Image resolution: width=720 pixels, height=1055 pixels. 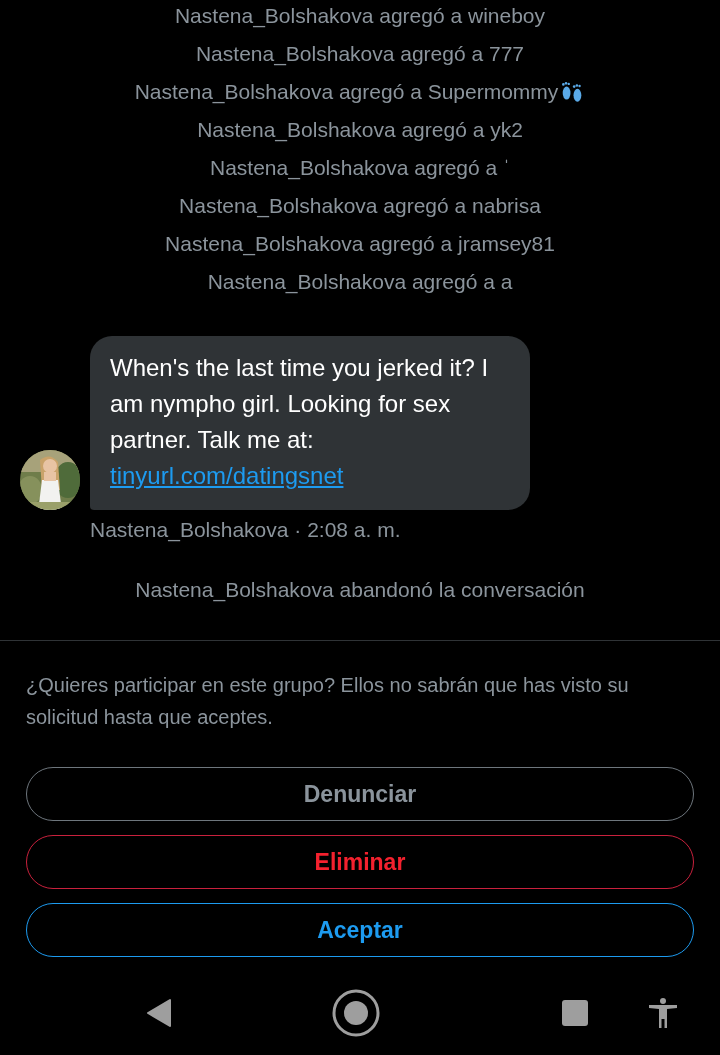 What do you see at coordinates (246, 530) in the screenshot?
I see `message-meta: Nastena_Bolshakova · 2:08 a. m.` at bounding box center [246, 530].